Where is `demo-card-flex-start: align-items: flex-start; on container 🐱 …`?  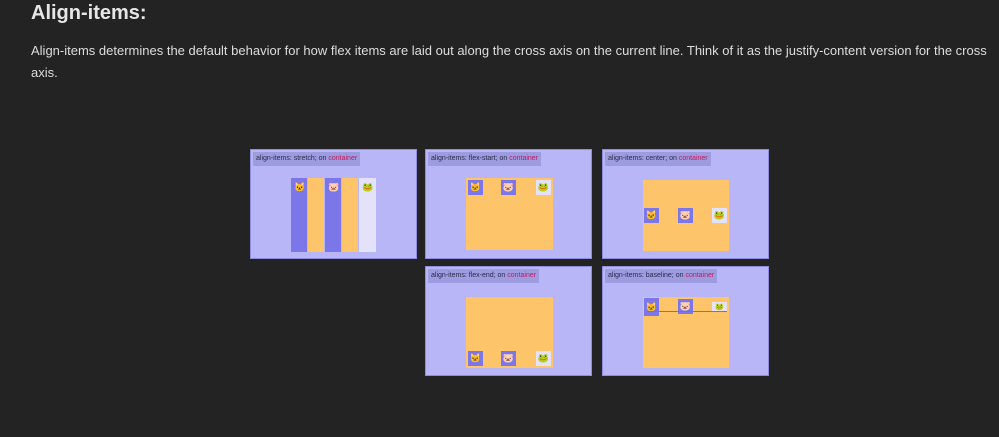
demo-card-flex-start: align-items: flex-start; on container 🐱 … is located at coordinates (508, 204).